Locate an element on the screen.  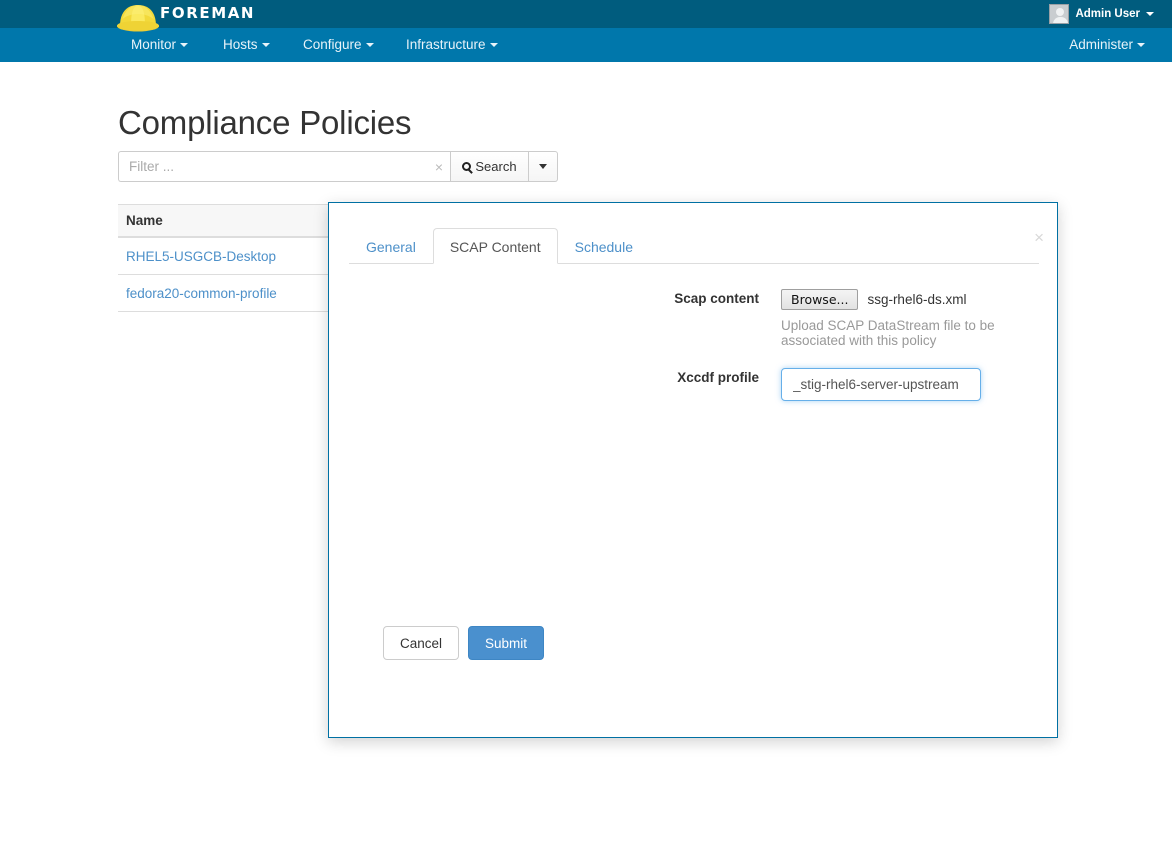
nav-item-hosts: Hosts is located at coordinates (246, 45).